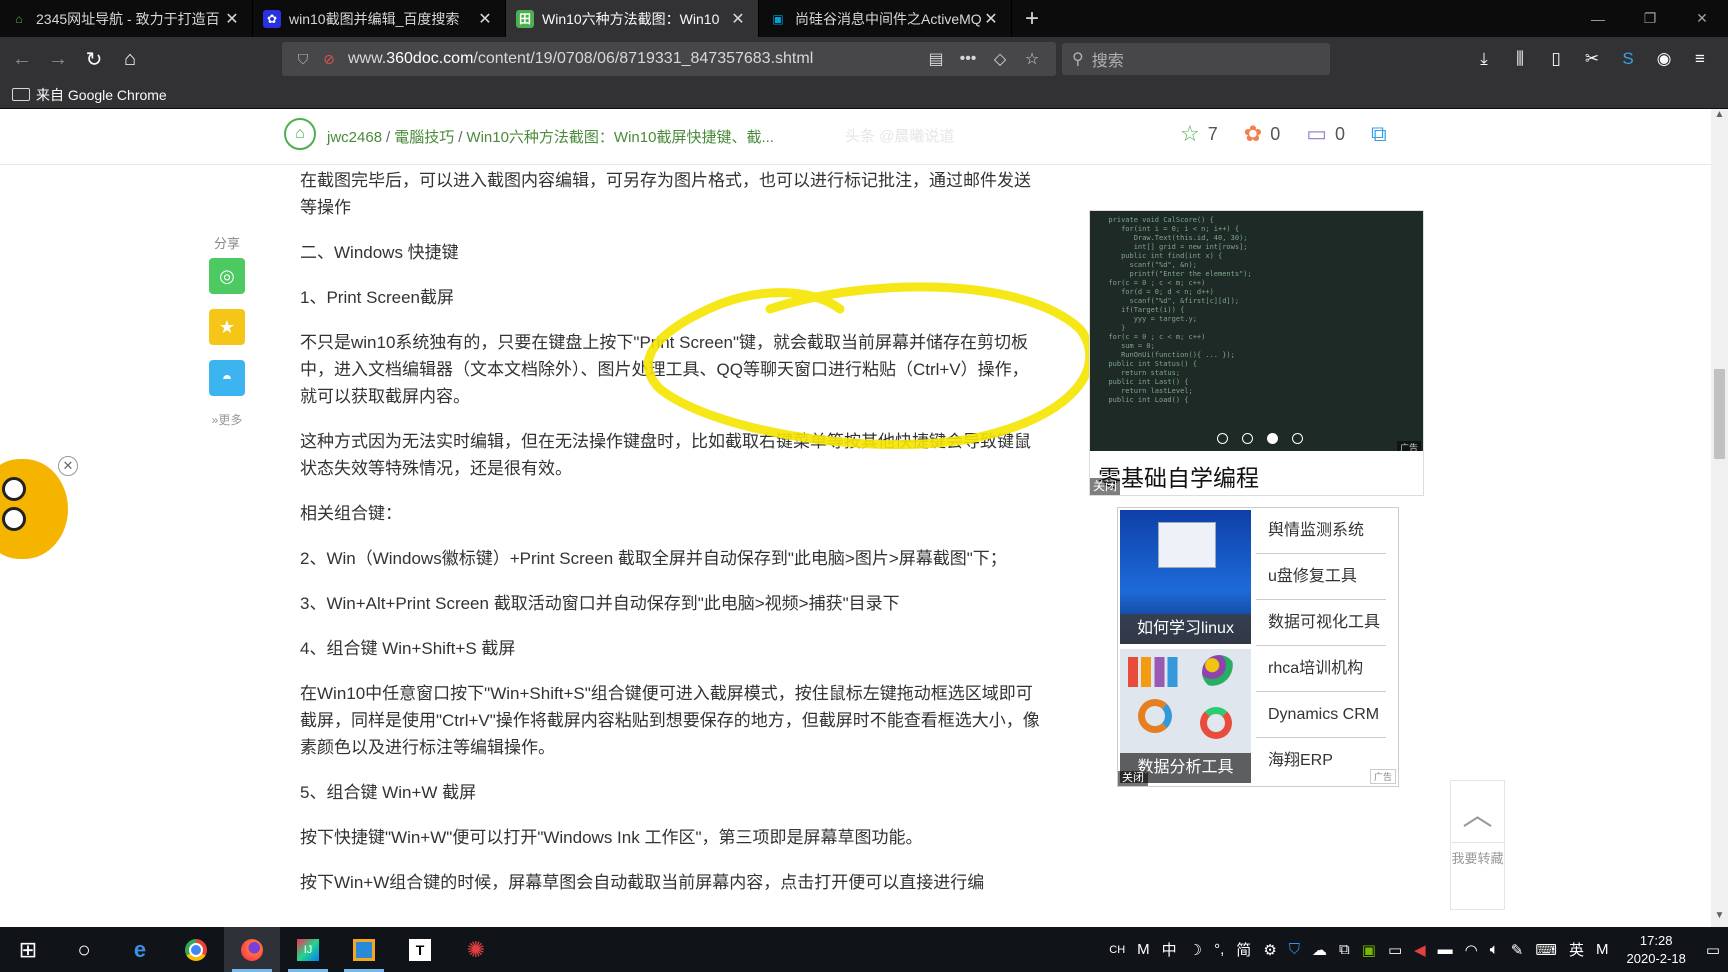  Describe the element at coordinates (379, 18) in the screenshot. I see `tab-baidu: ✿ win10截图并编辑_百度搜索 ✕` at that location.